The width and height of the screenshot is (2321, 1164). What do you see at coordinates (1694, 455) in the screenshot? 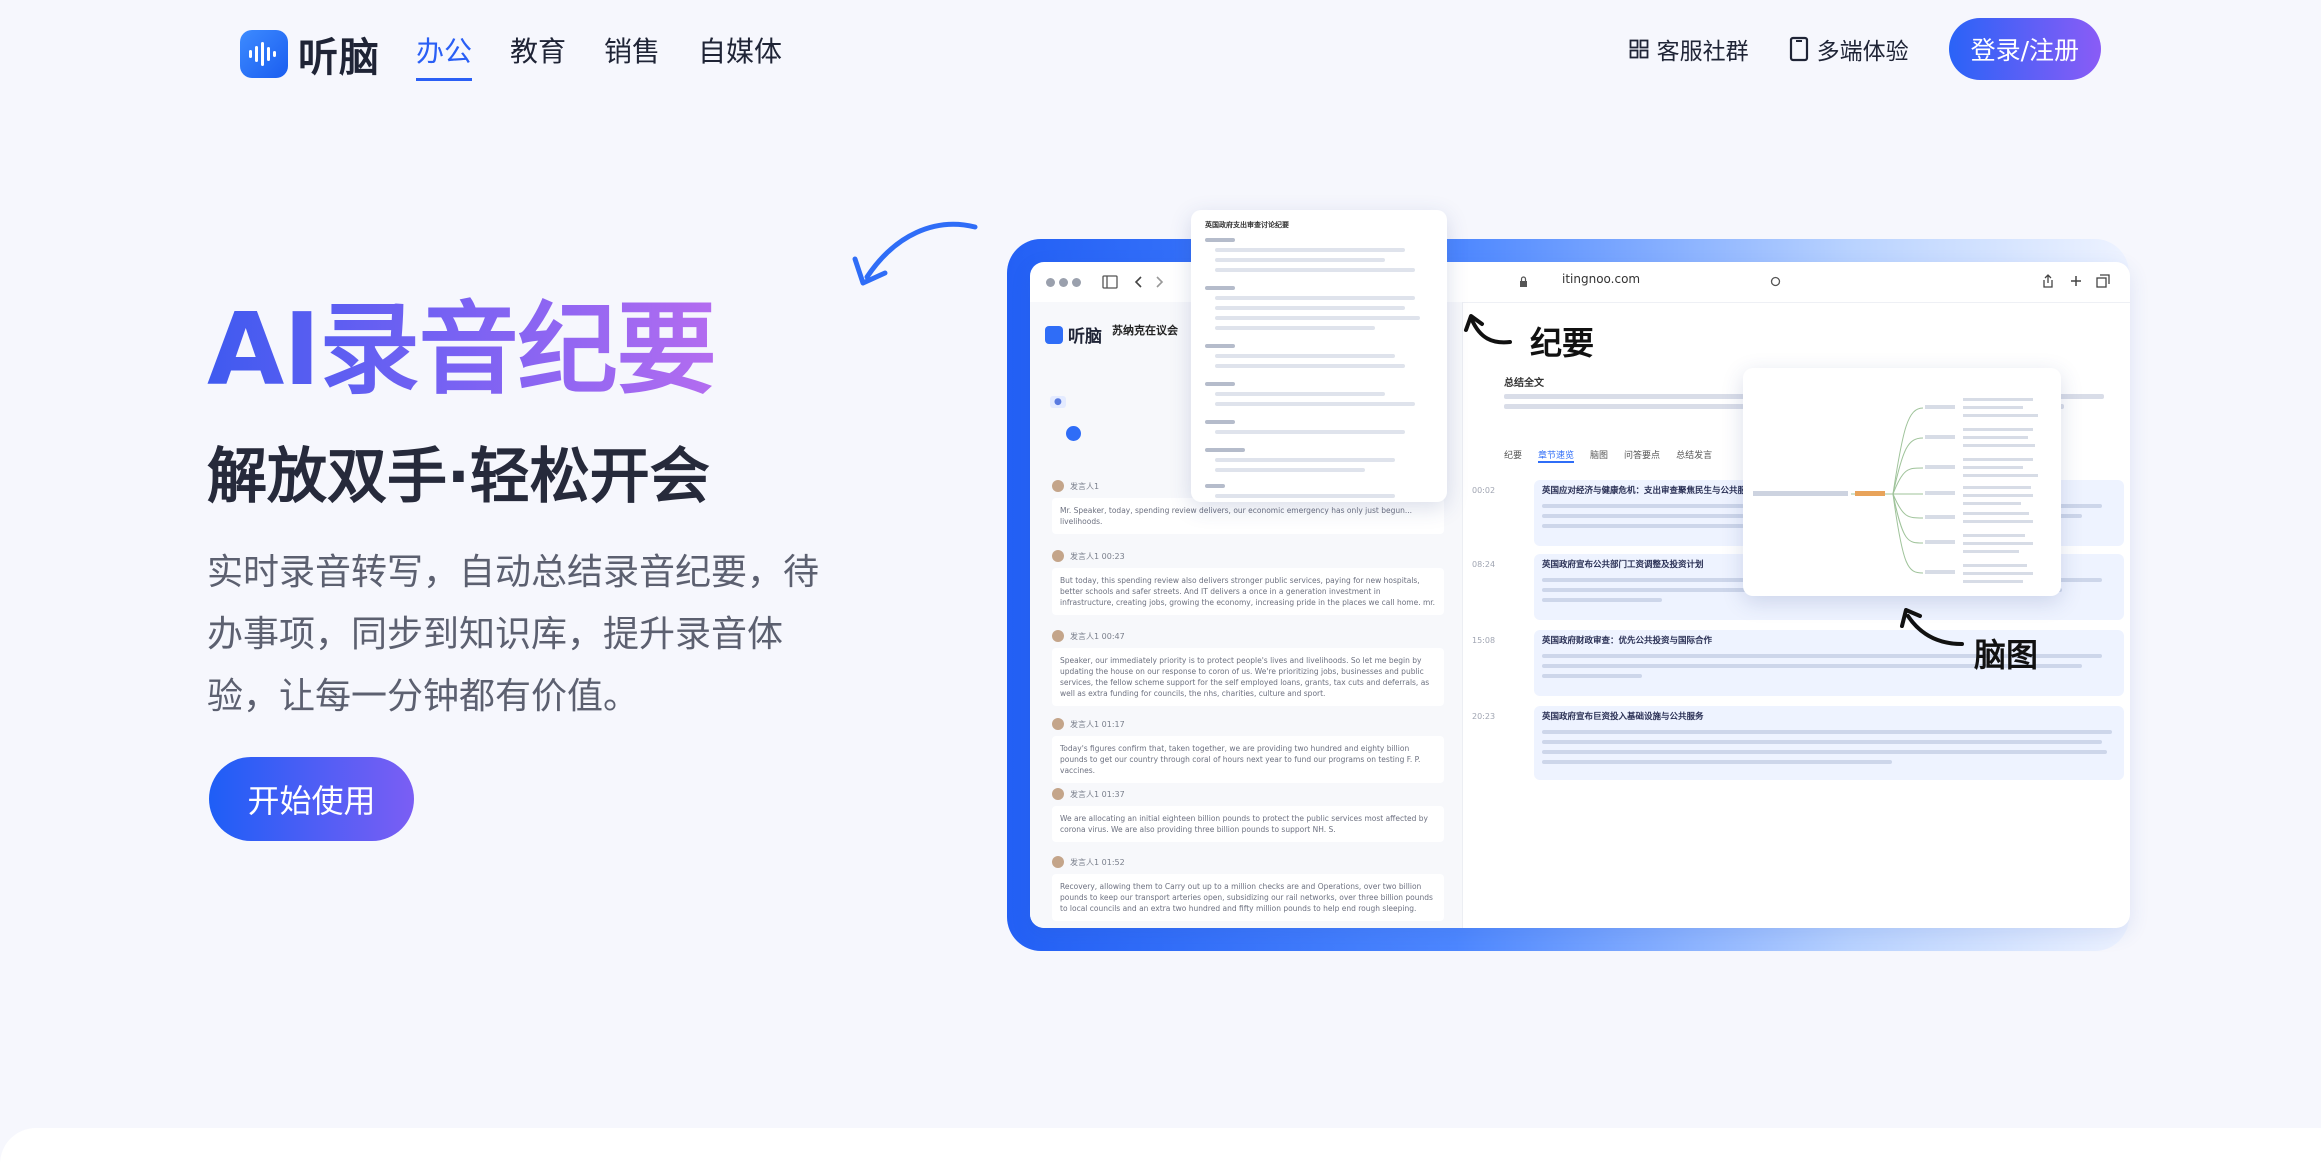
I see `tab-speech-summary: 总结发言` at bounding box center [1694, 455].